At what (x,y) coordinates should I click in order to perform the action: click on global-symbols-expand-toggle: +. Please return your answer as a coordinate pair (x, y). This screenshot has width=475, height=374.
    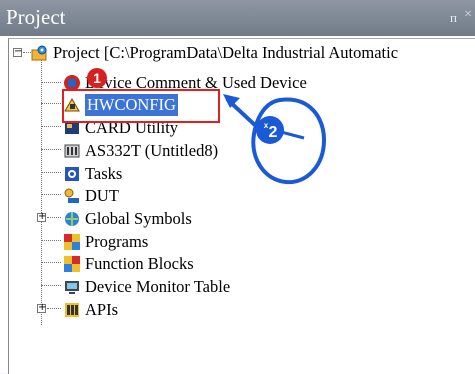
    Looking at the image, I should click on (41, 216).